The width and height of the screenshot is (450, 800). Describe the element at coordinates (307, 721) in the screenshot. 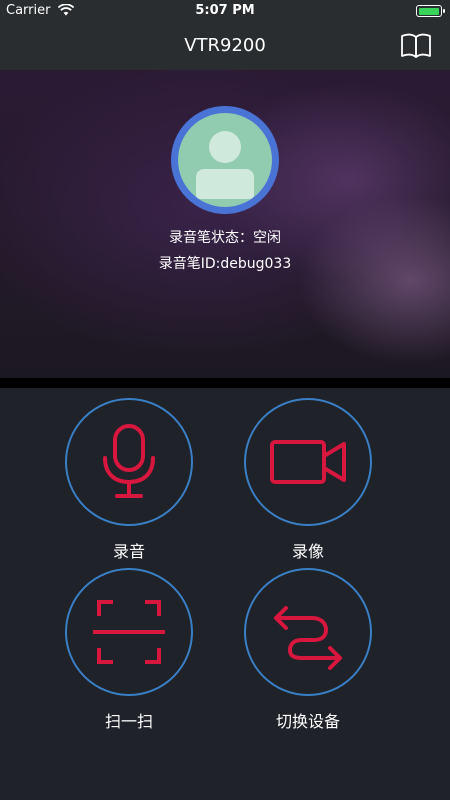

I see `switch-device-label: 切换设备` at that location.